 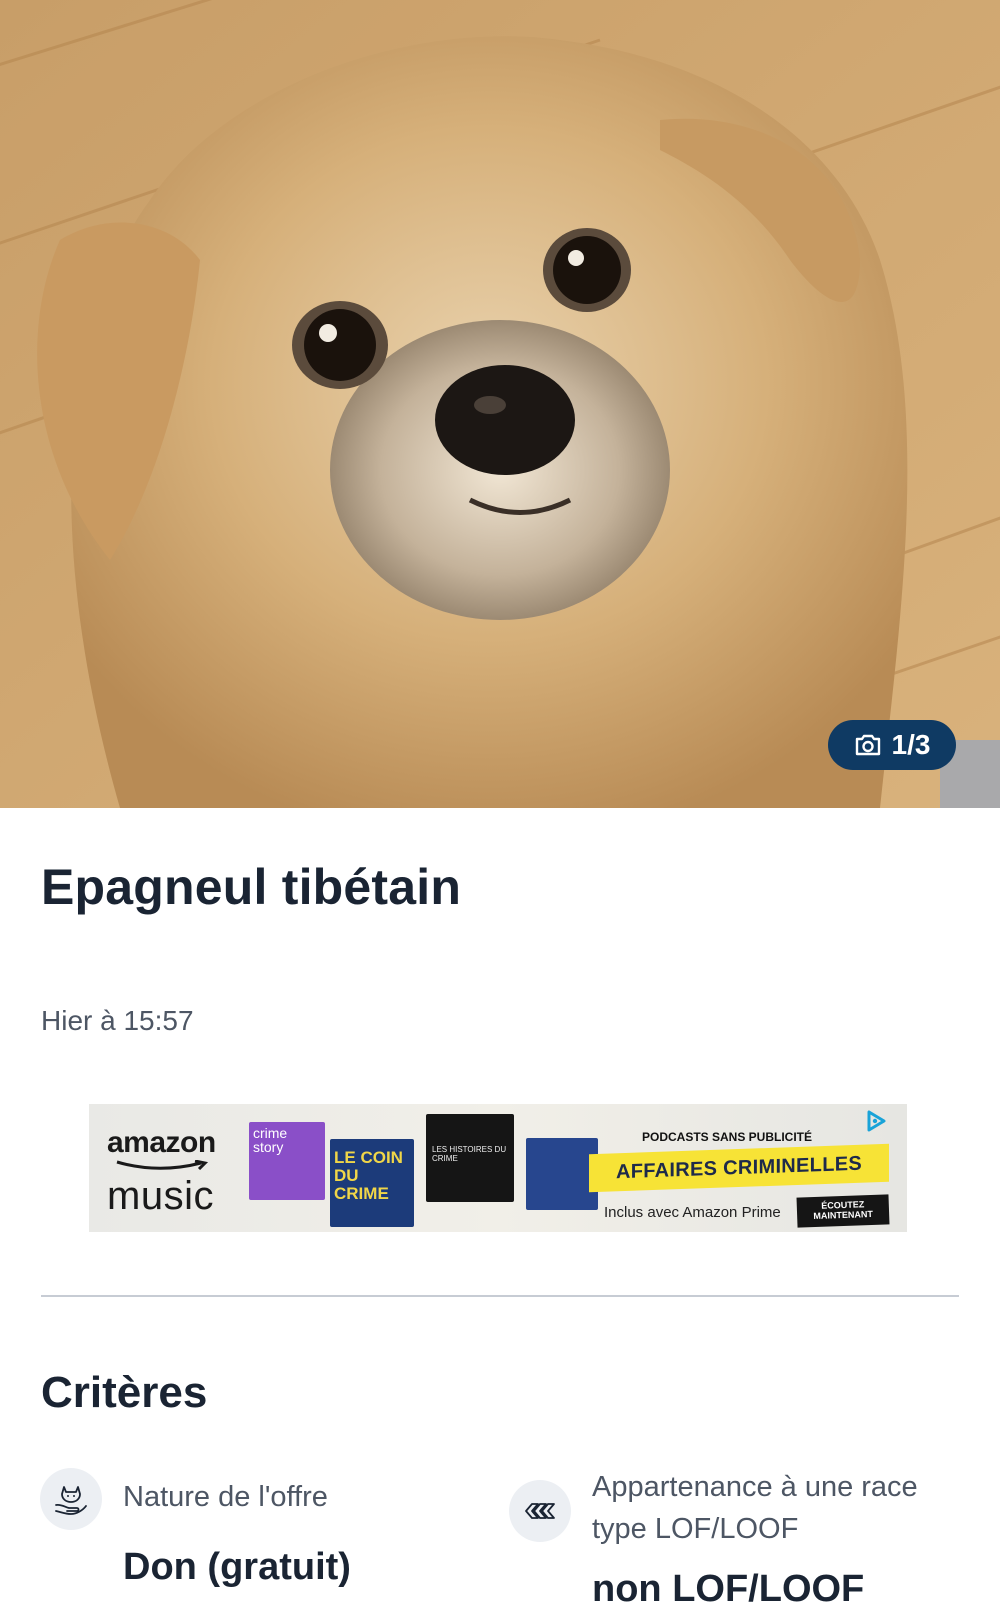 What do you see at coordinates (160, 1196) in the screenshot?
I see `ad-brand-line2: music` at bounding box center [160, 1196].